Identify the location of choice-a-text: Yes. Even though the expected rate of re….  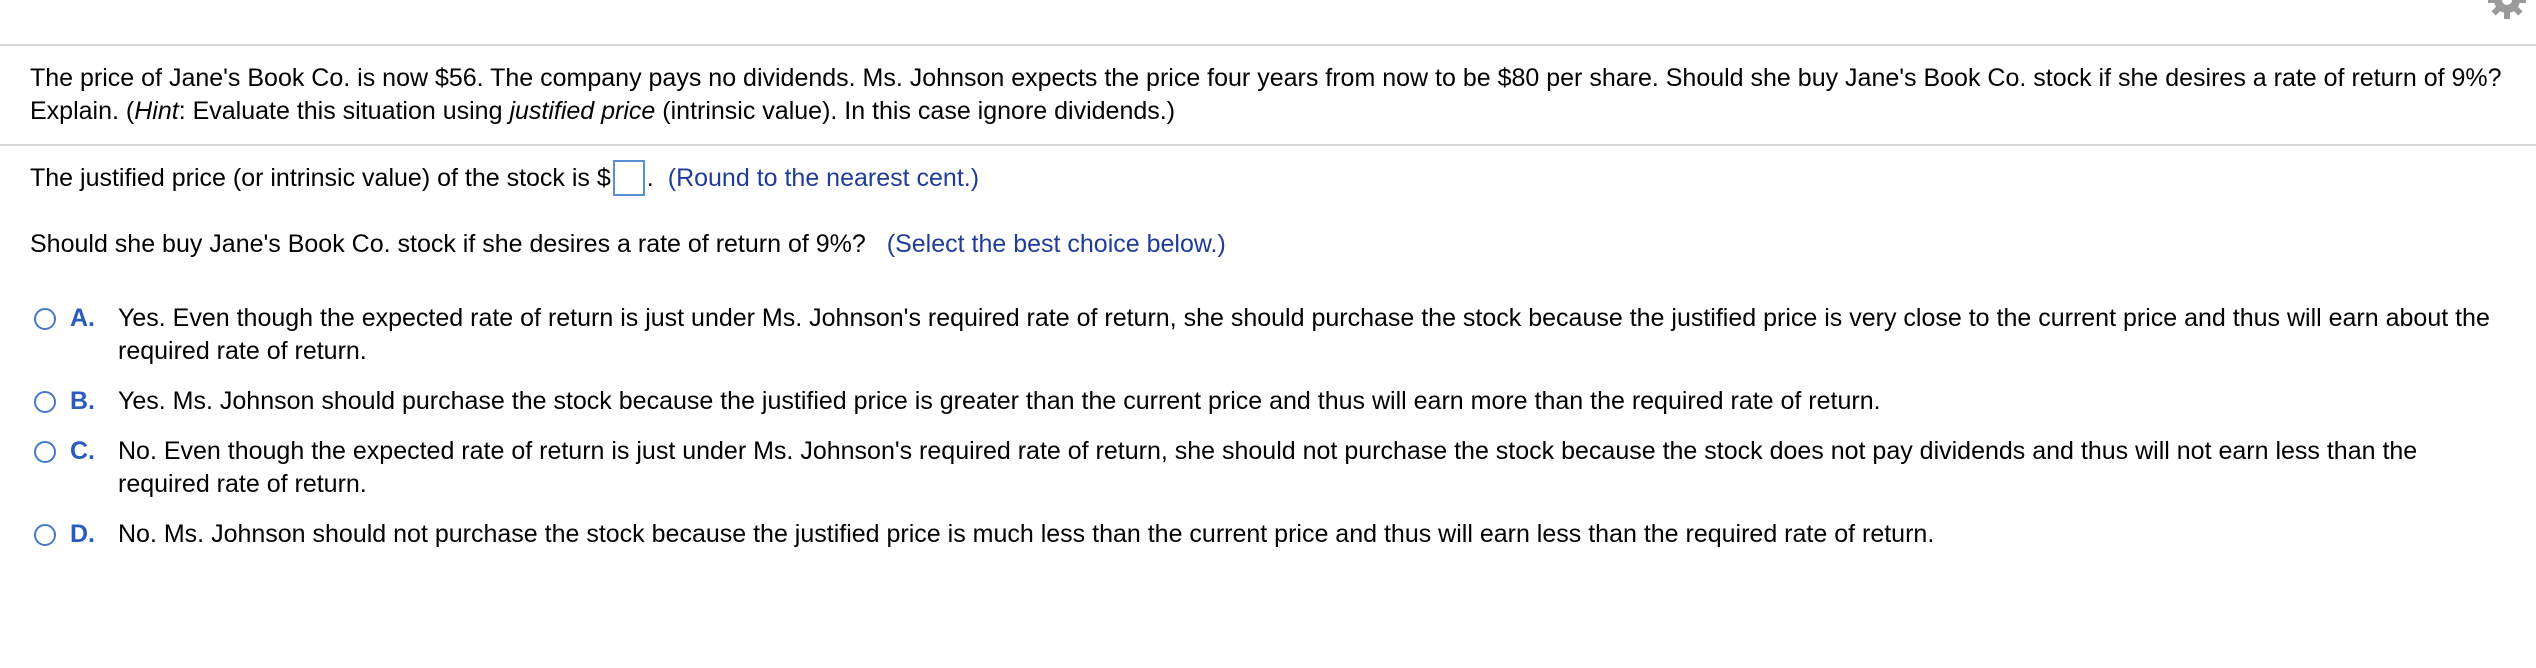
(1304, 334).